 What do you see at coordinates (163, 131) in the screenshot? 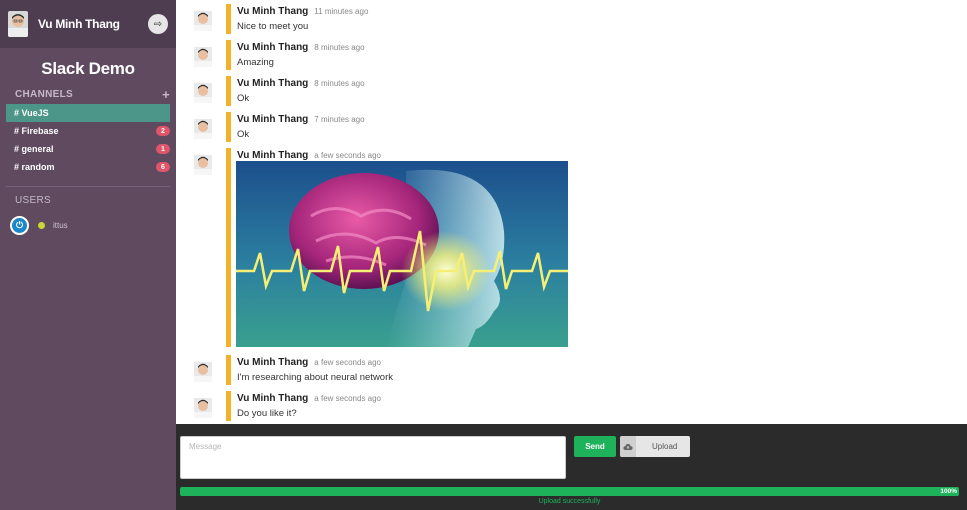
I see `unread-badge: 2` at bounding box center [163, 131].